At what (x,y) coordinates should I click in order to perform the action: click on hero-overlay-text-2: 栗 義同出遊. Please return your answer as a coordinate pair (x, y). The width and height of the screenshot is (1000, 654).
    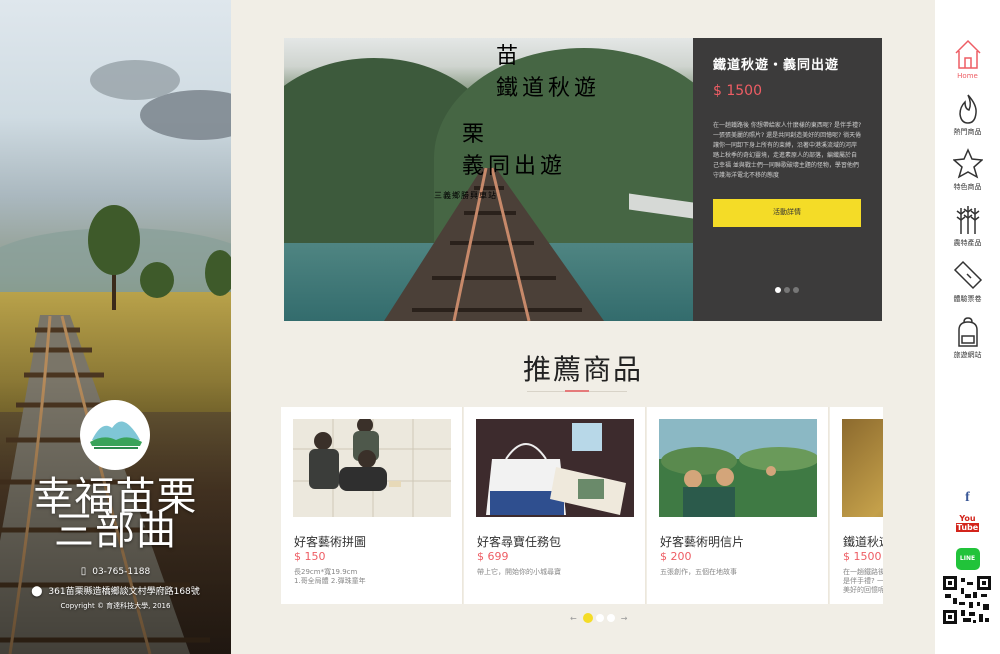
    Looking at the image, I should click on (514, 148).